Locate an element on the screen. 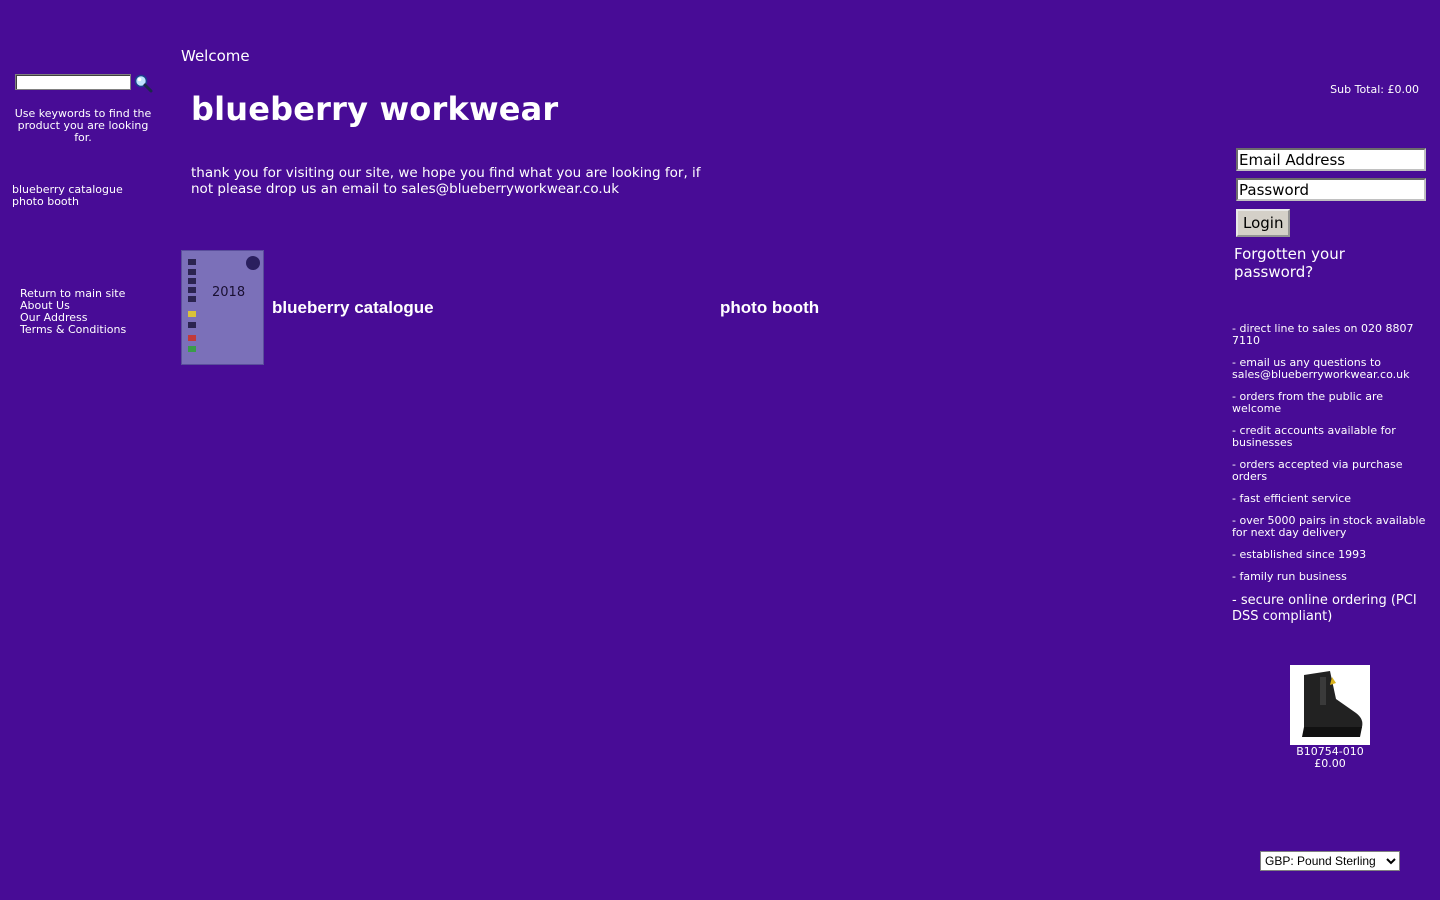  safety-boot-image is located at coordinates (1330, 705).